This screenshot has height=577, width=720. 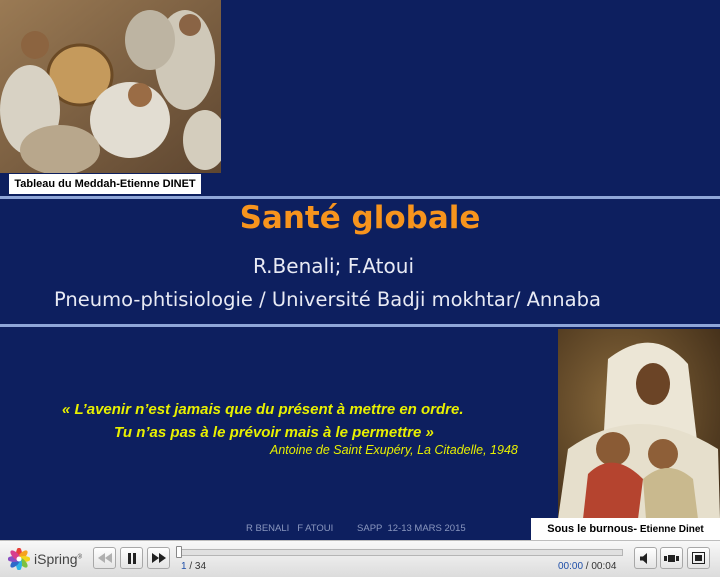 I want to click on ispring-wordmark: iSpring®, so click(x=58, y=559).